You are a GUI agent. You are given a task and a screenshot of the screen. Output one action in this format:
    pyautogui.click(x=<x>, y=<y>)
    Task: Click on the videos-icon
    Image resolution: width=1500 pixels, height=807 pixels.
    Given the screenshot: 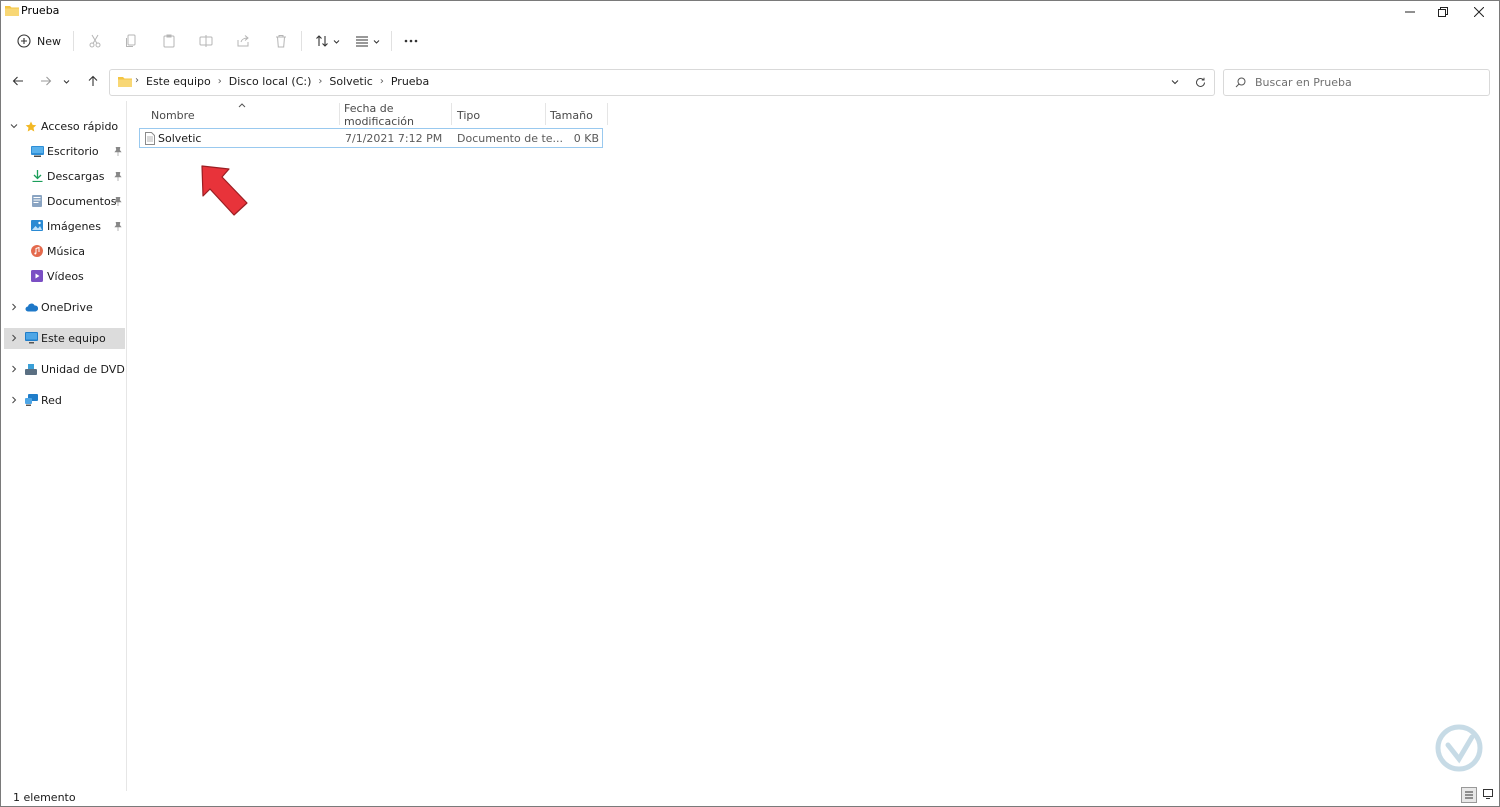 What is the action you would take?
    pyautogui.click(x=37, y=276)
    